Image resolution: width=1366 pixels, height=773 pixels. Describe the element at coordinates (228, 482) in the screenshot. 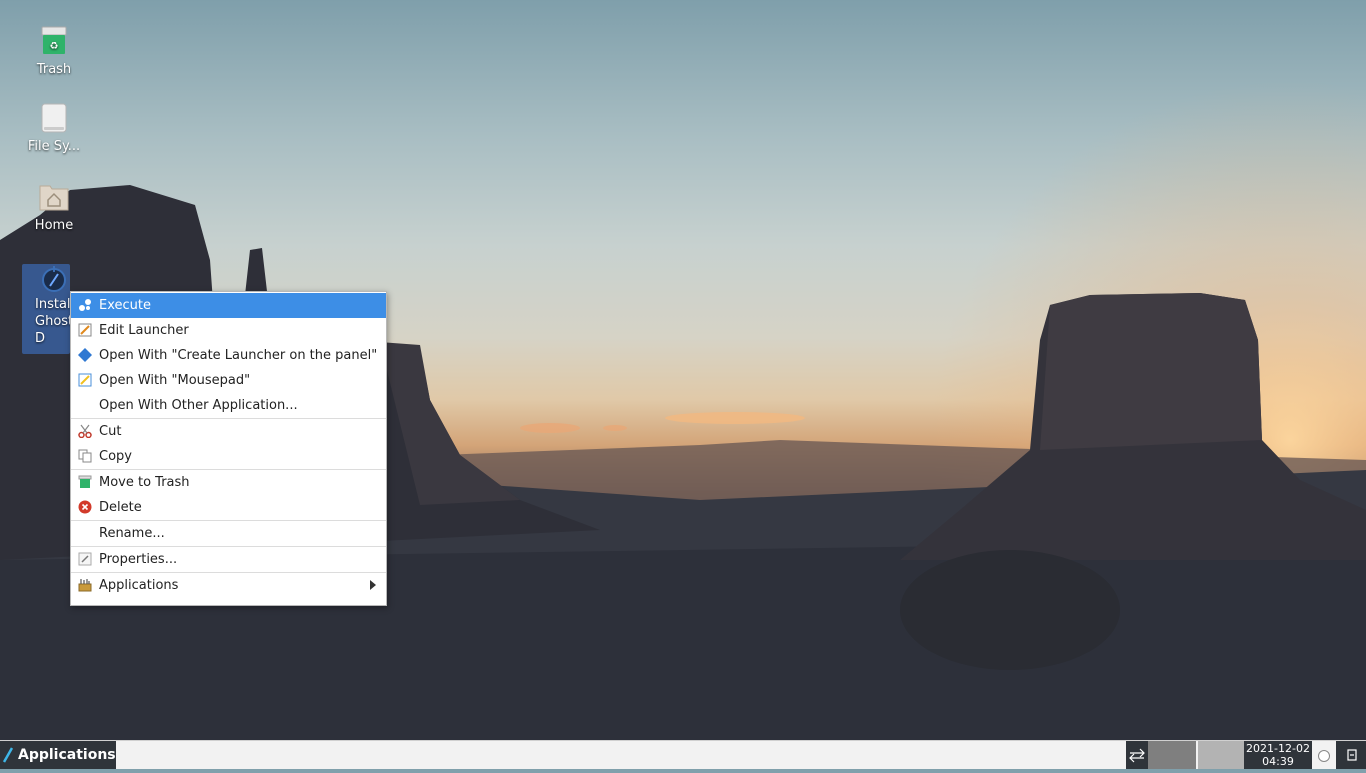

I see `menu-item-move-to-trash: Move to Trash` at that location.